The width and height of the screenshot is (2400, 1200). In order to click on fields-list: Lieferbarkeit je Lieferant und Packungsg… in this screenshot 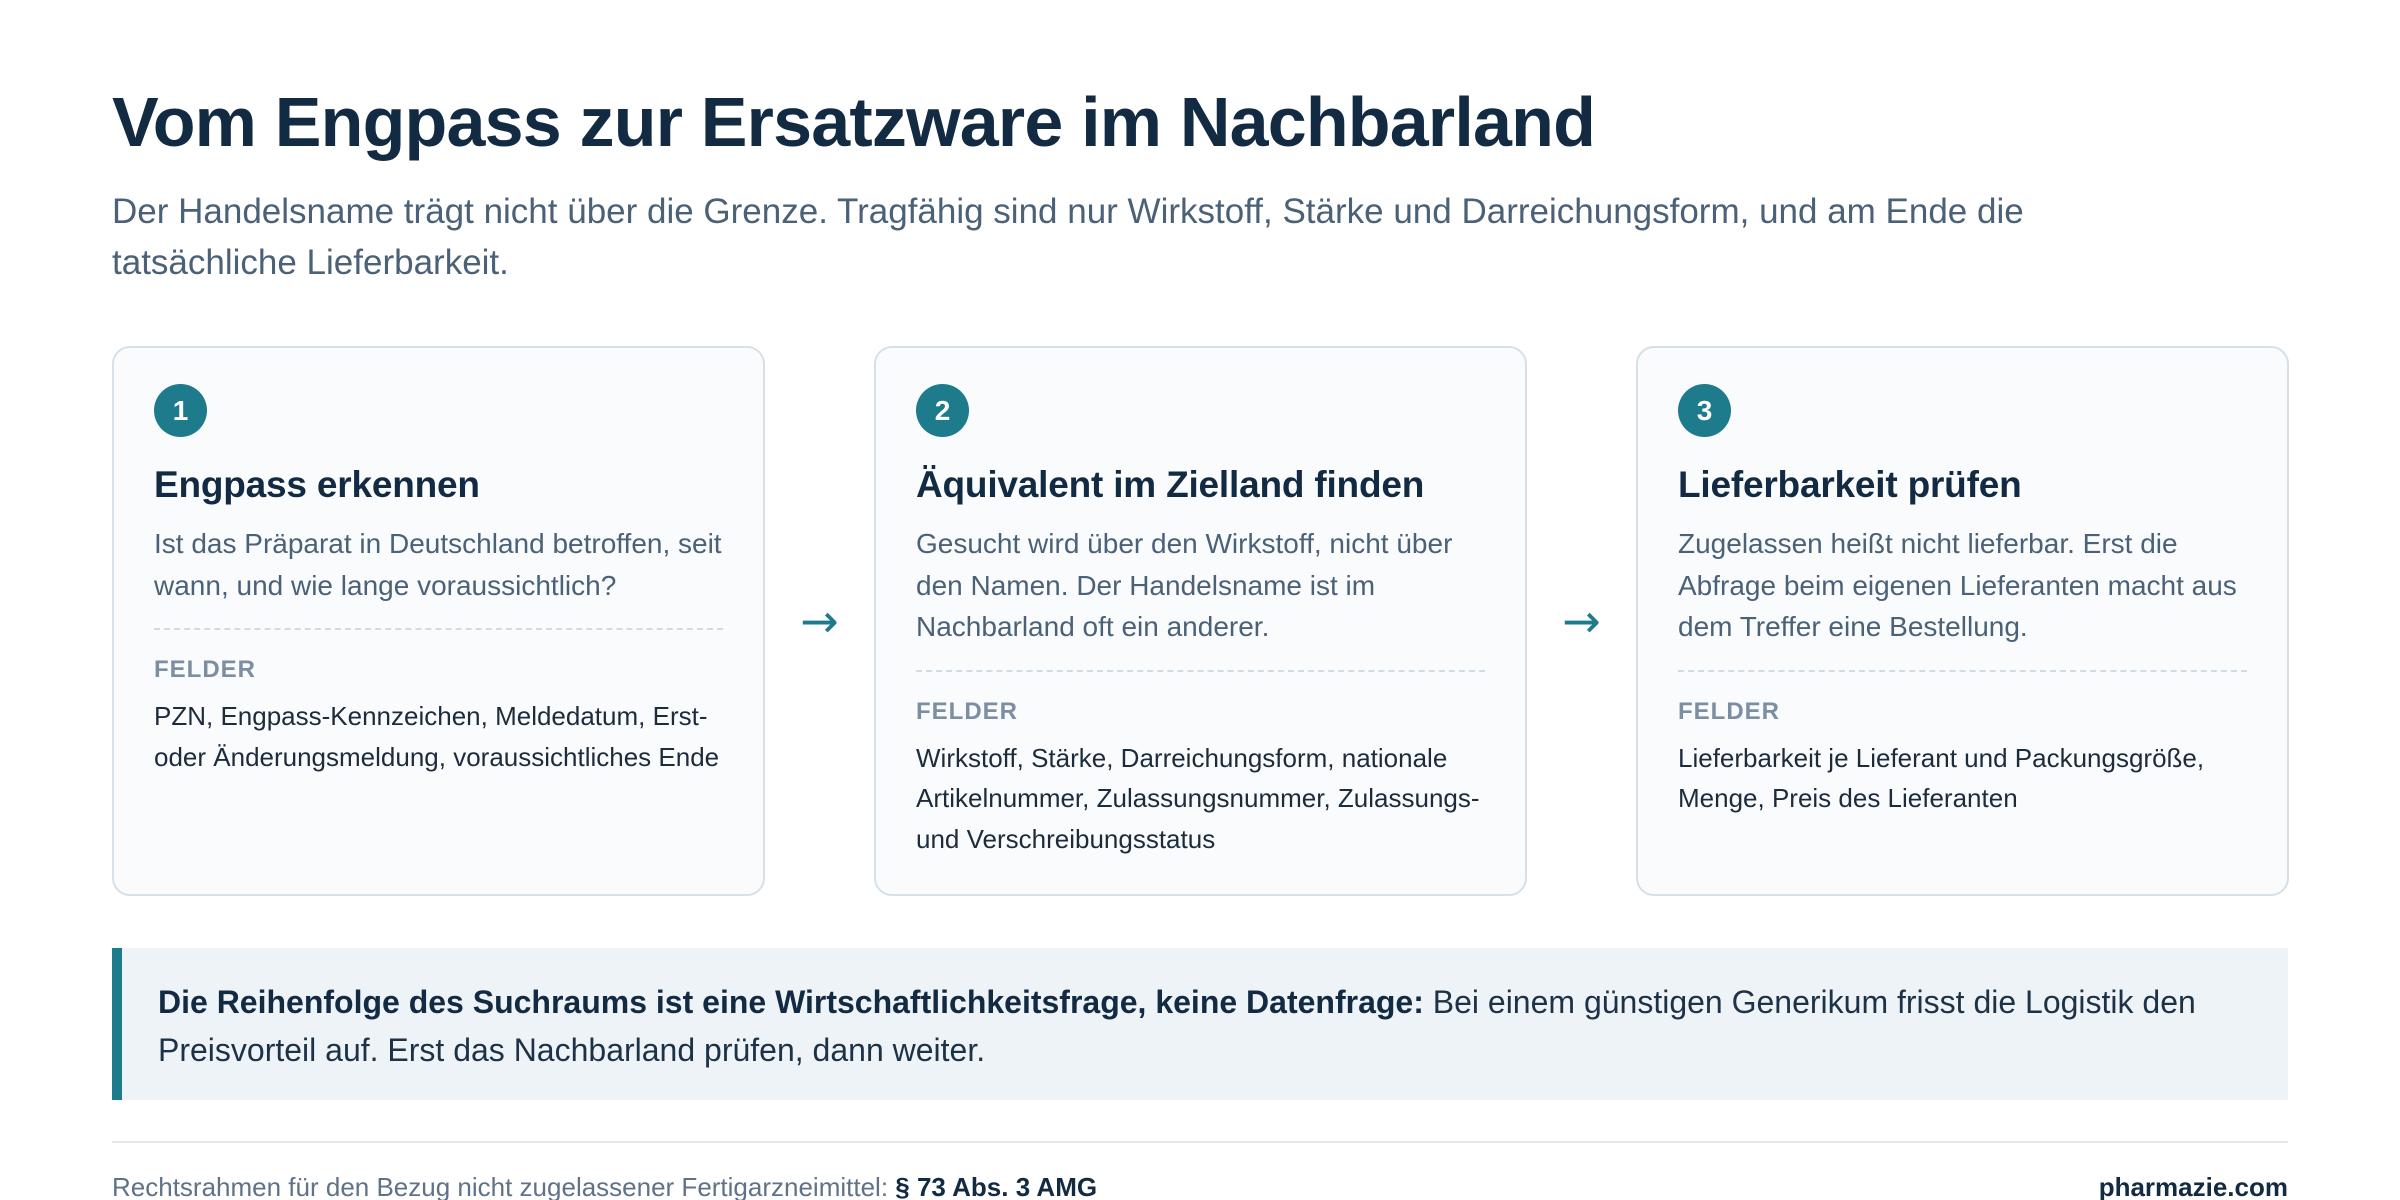, I will do `click(1941, 778)`.